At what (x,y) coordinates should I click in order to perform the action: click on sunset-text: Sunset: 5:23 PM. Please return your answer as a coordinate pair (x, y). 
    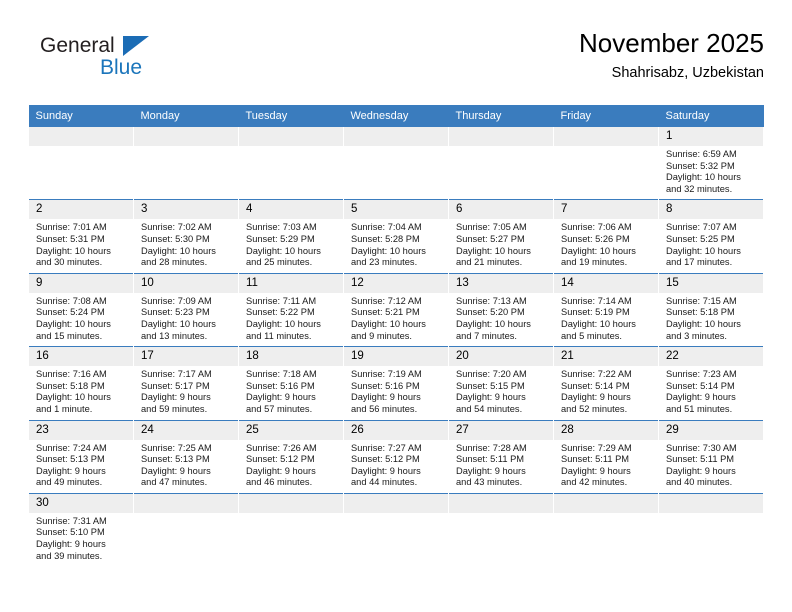
    Looking at the image, I should click on (175, 312).